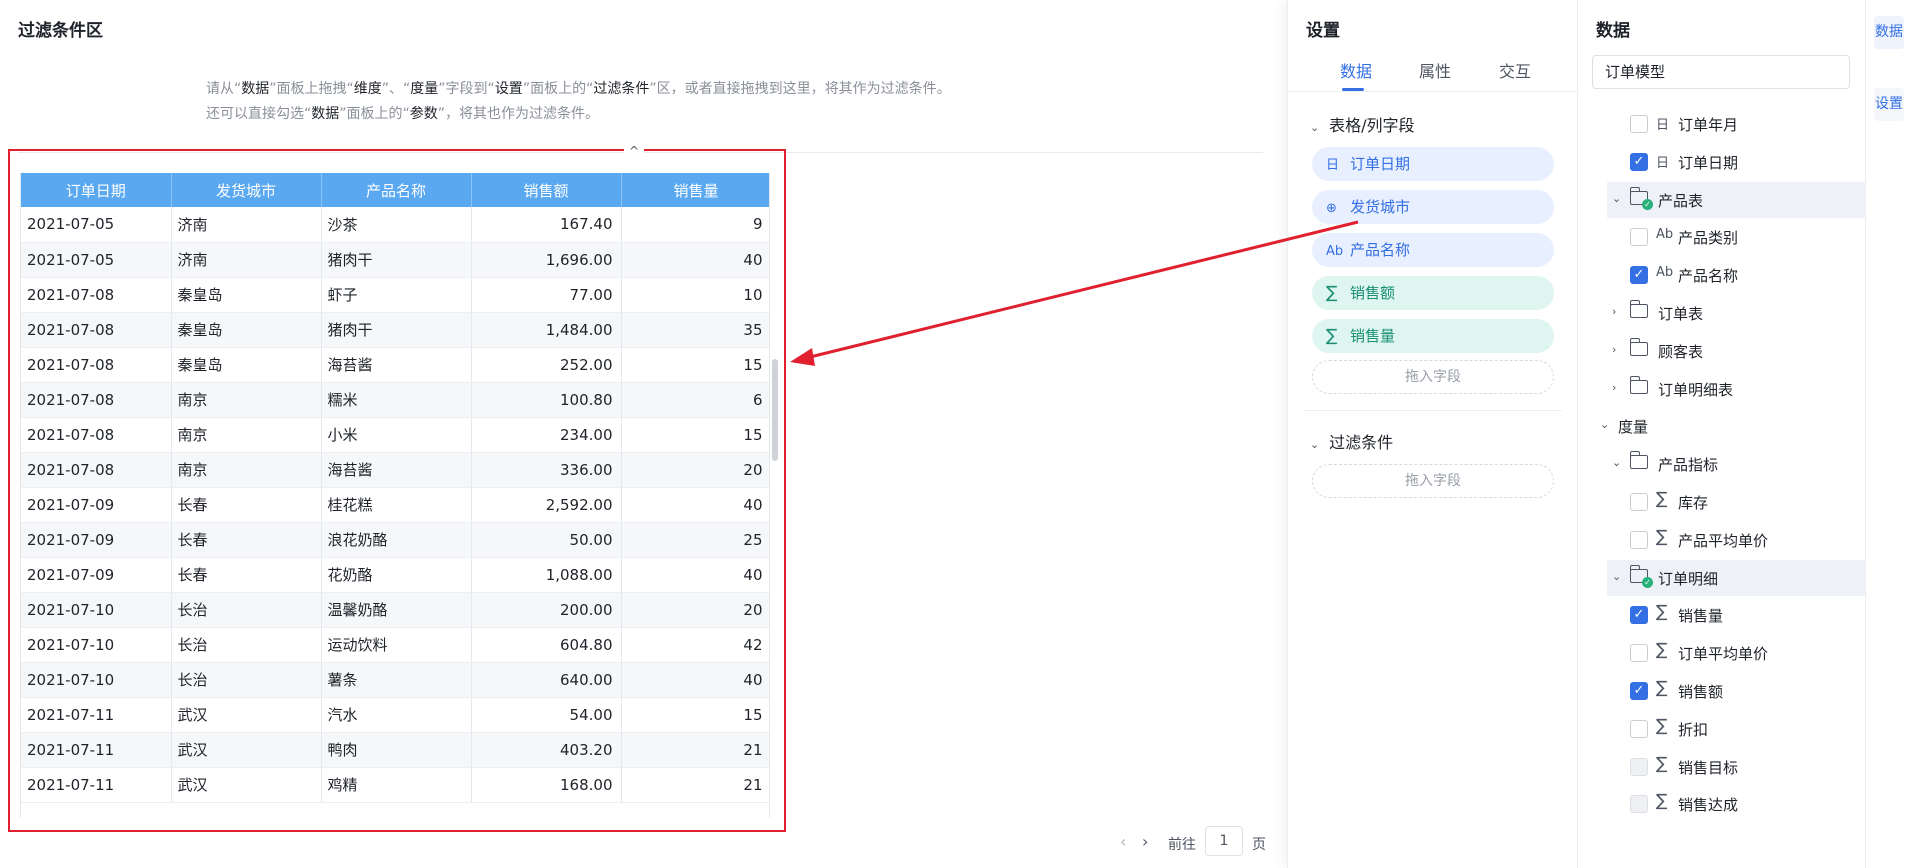 Image resolution: width=1911 pixels, height=868 pixels. Describe the element at coordinates (396, 190) in the screenshot. I see `column-header: 产品名称` at that location.